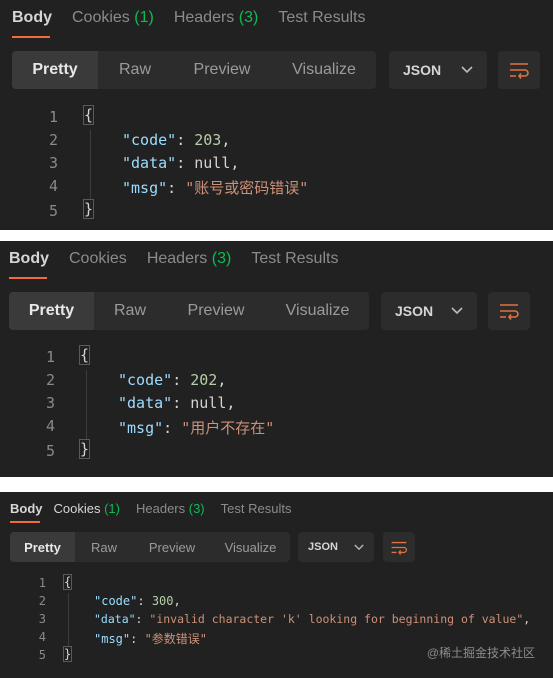  Describe the element at coordinates (196, 428) in the screenshot. I see `code-line: "msg": "用户不存在"` at that location.